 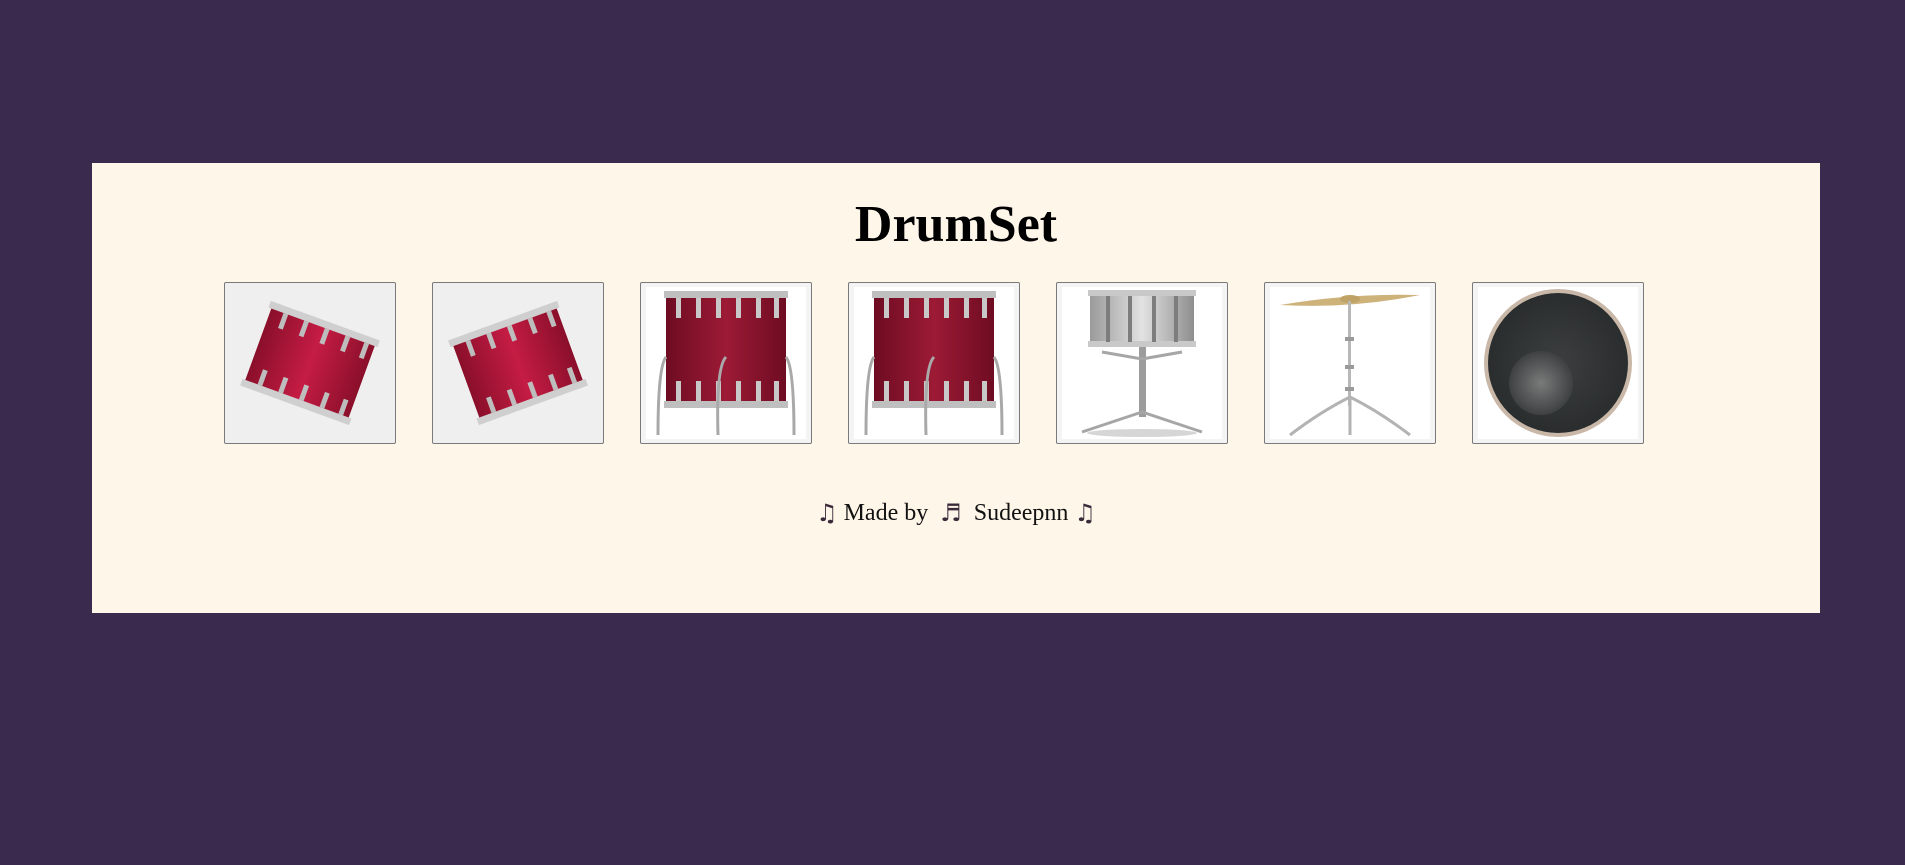 What do you see at coordinates (1021, 512) in the screenshot?
I see `author-name: Sudeepnn` at bounding box center [1021, 512].